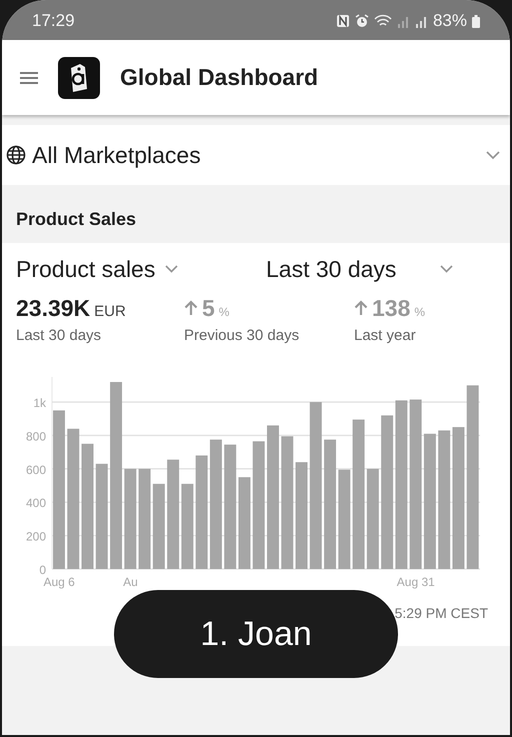 This screenshot has width=512, height=737. I want to click on stat-value: 23.39K, so click(53, 308).